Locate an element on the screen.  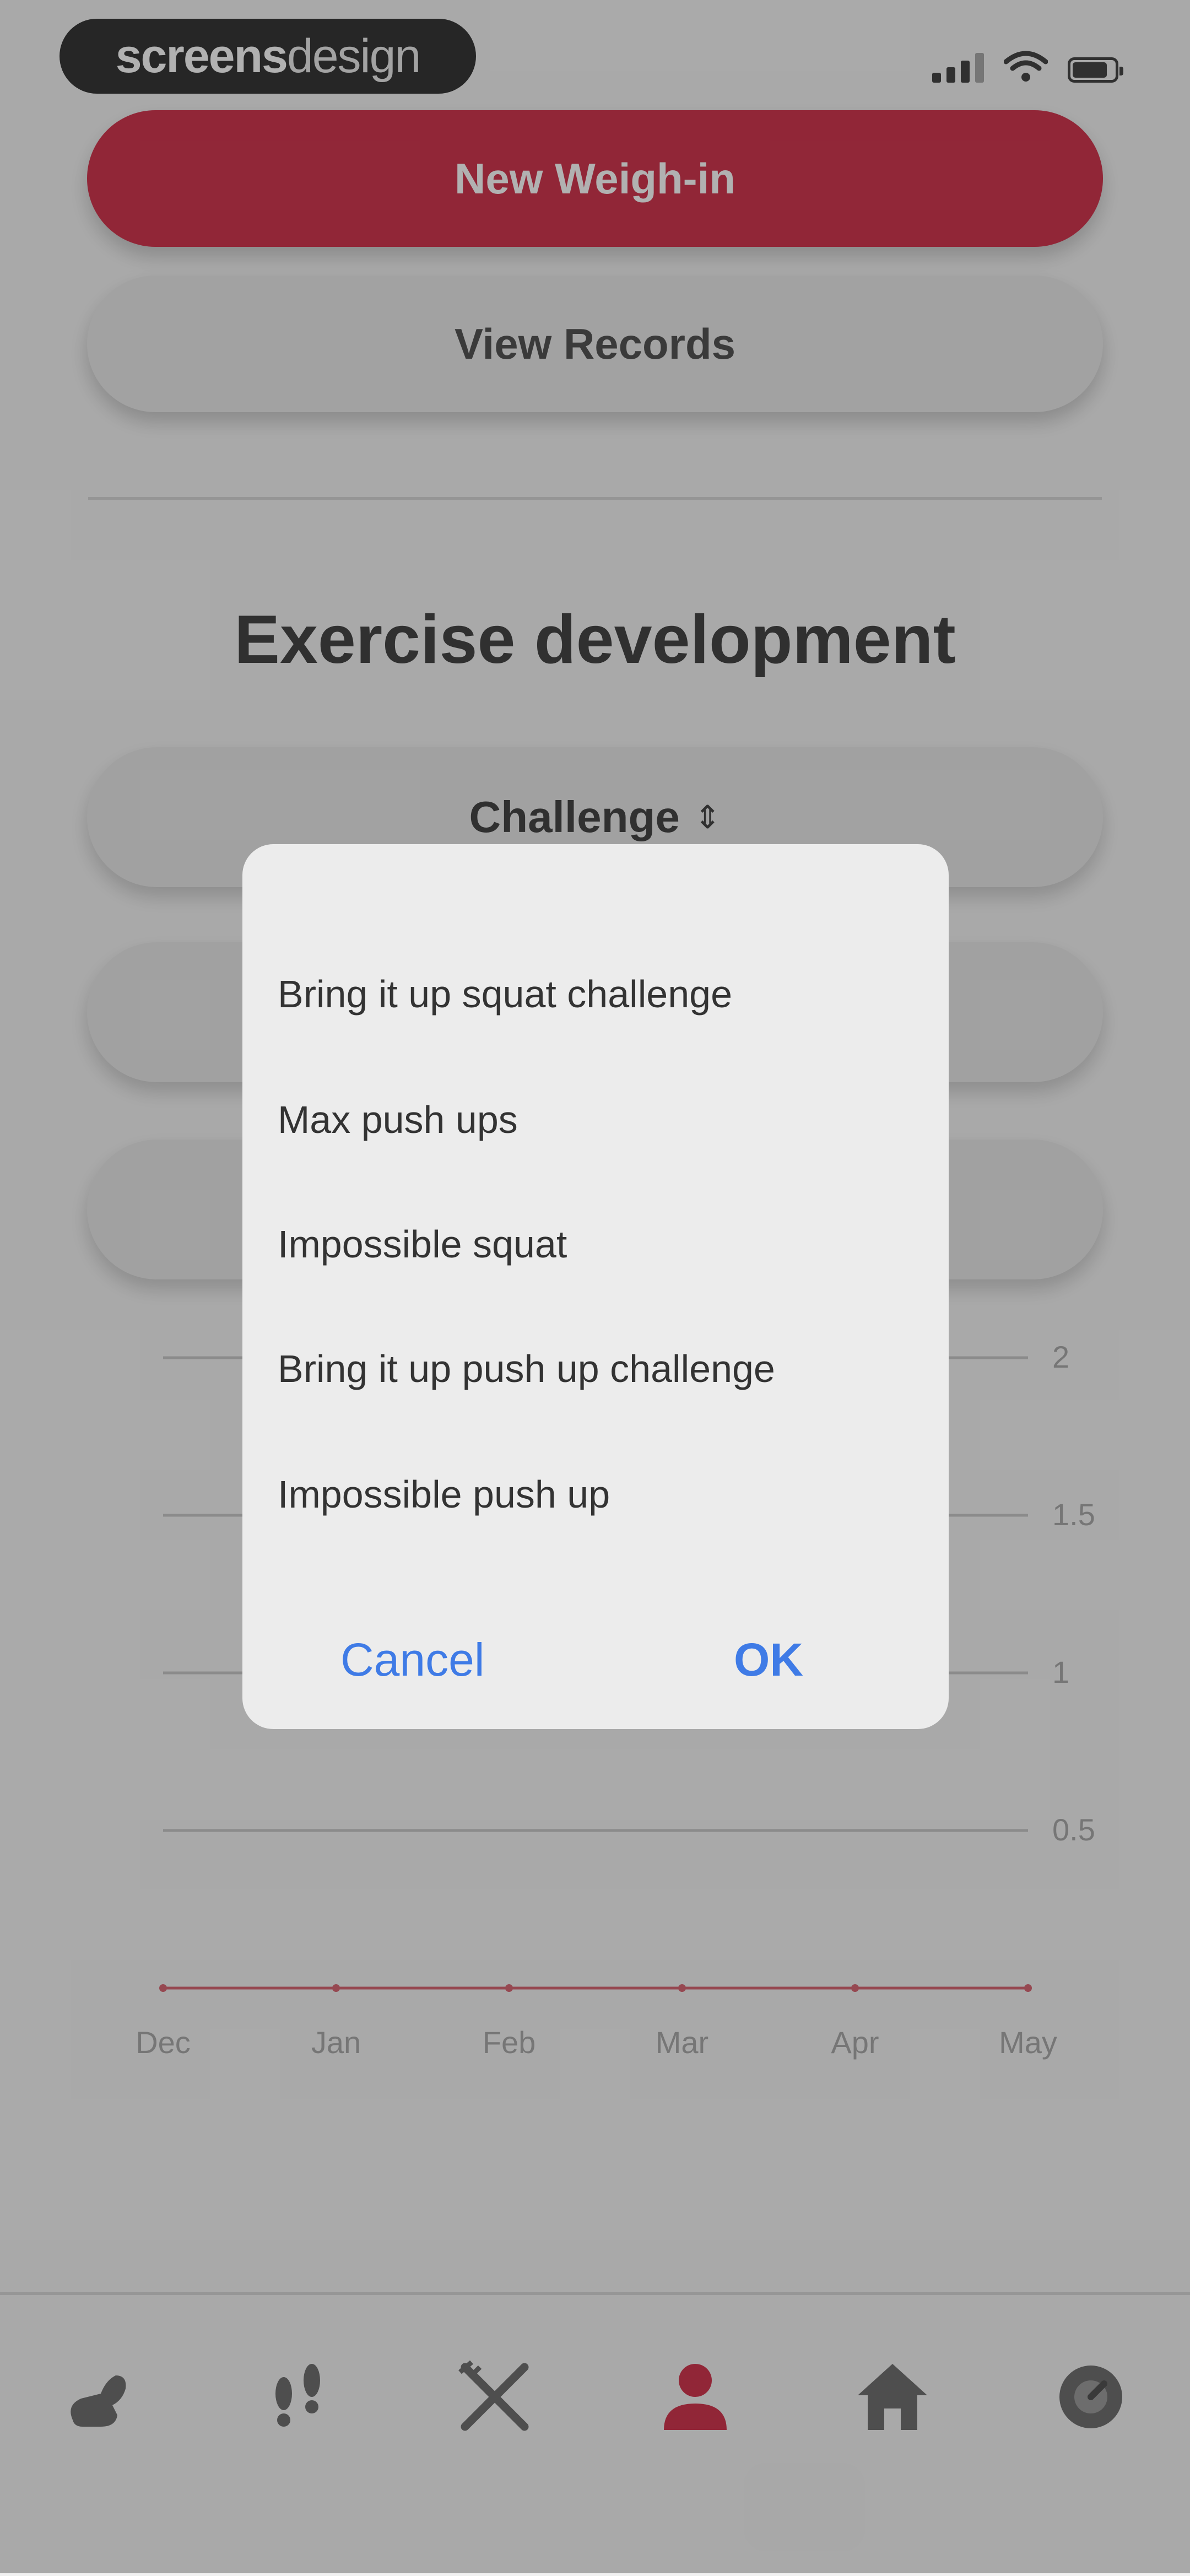
cancel-button: Cancel is located at coordinates (412, 1660).